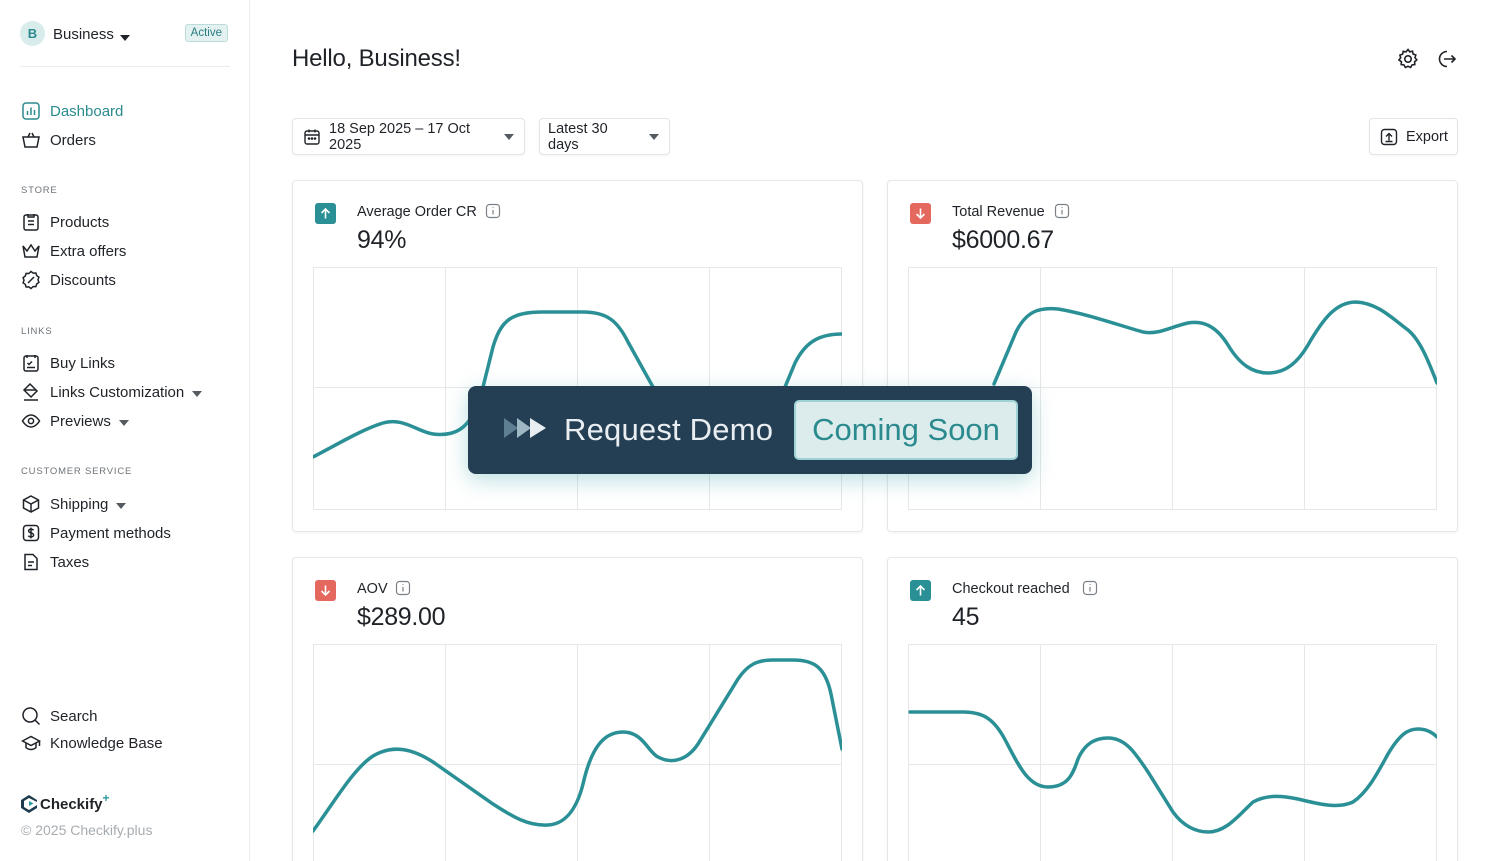 The image size is (1500, 861). Describe the element at coordinates (83, 280) in the screenshot. I see `sidebar-item-label: Discounts` at that location.